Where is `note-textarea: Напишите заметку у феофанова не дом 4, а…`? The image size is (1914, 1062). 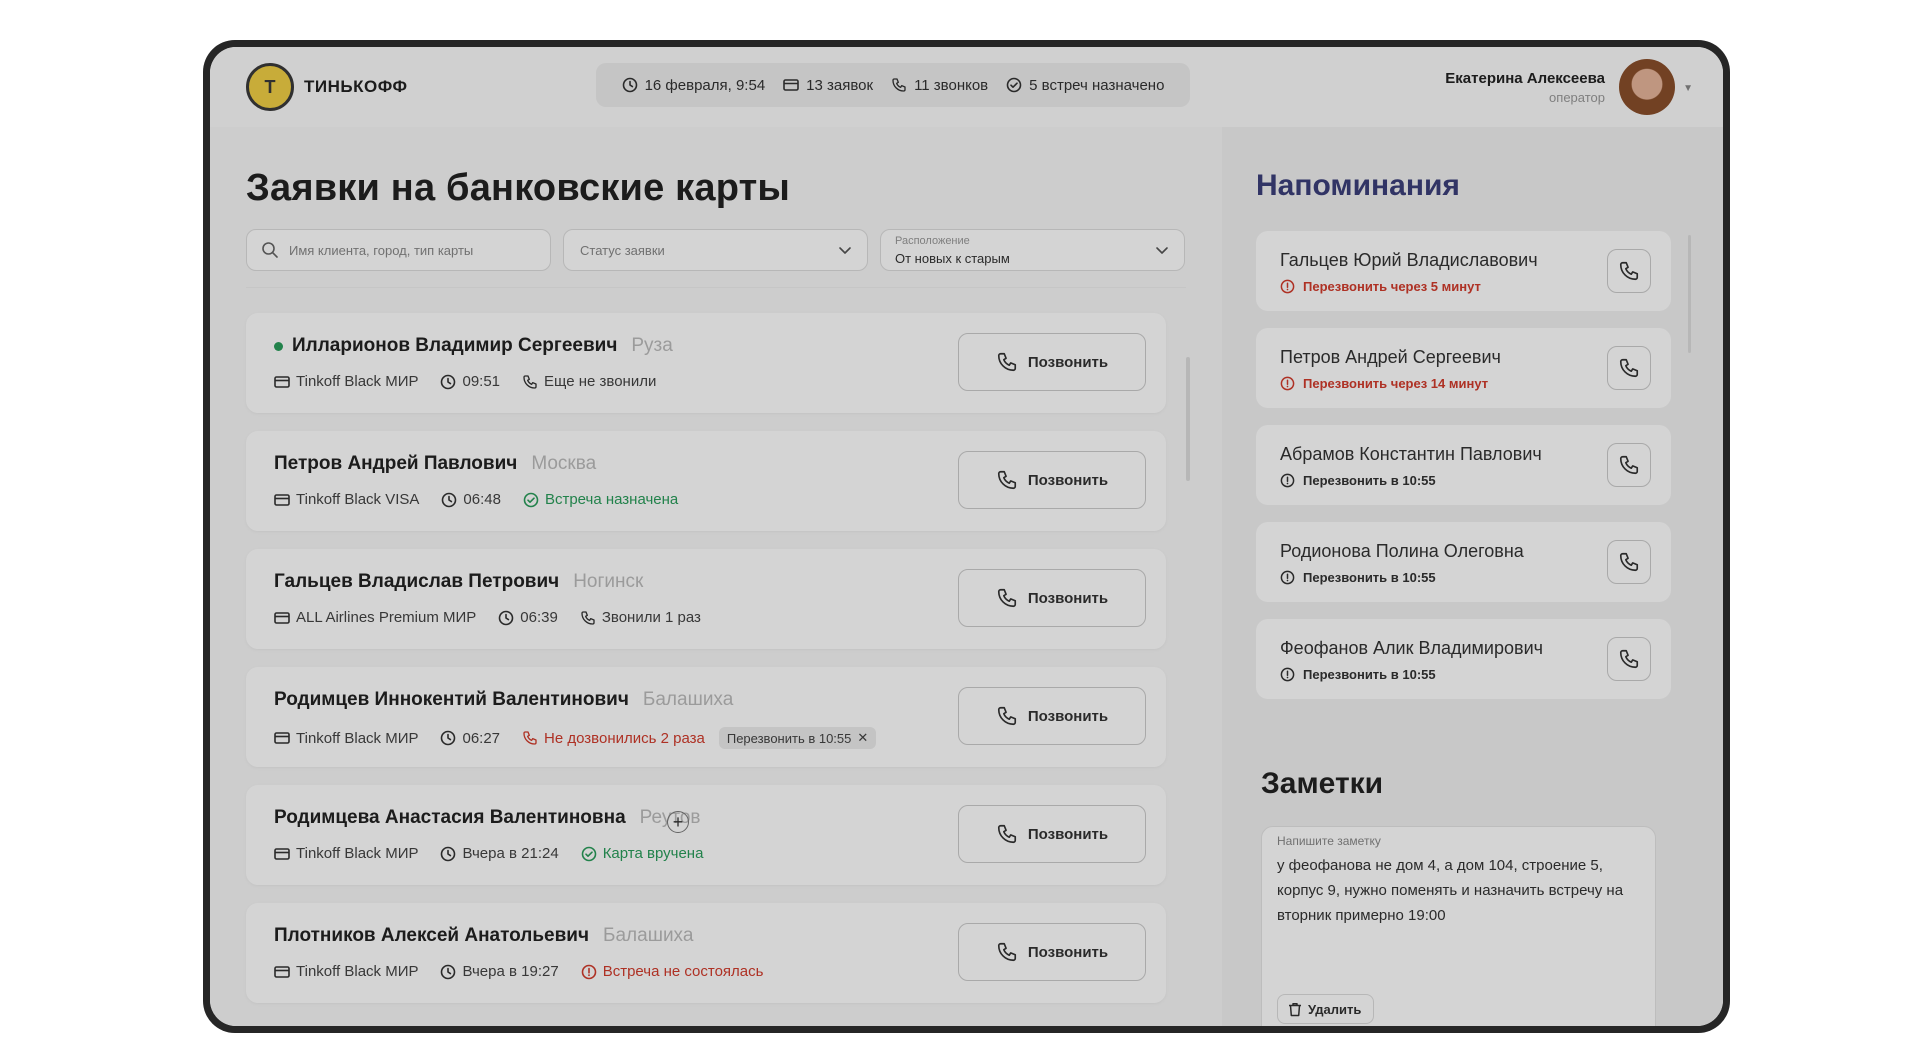
note-textarea: Напишите заметку у феофанова не дом 4, а… is located at coordinates (1458, 926).